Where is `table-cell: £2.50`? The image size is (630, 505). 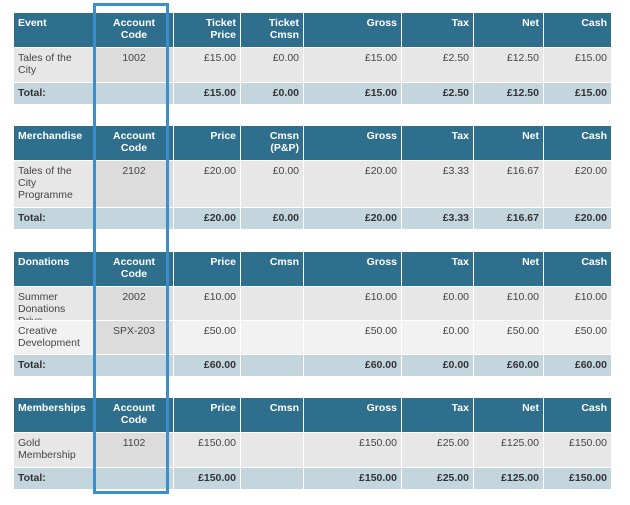 table-cell: £2.50 is located at coordinates (438, 93).